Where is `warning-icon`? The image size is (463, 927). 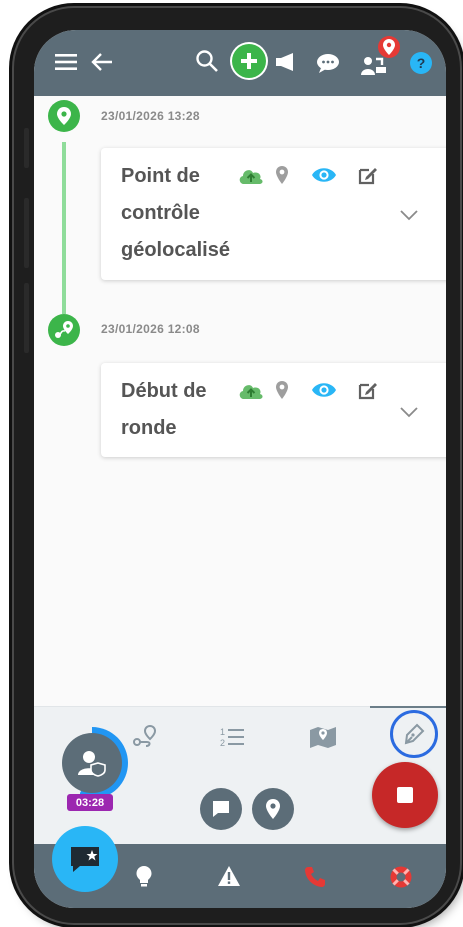
warning-icon is located at coordinates (229, 876).